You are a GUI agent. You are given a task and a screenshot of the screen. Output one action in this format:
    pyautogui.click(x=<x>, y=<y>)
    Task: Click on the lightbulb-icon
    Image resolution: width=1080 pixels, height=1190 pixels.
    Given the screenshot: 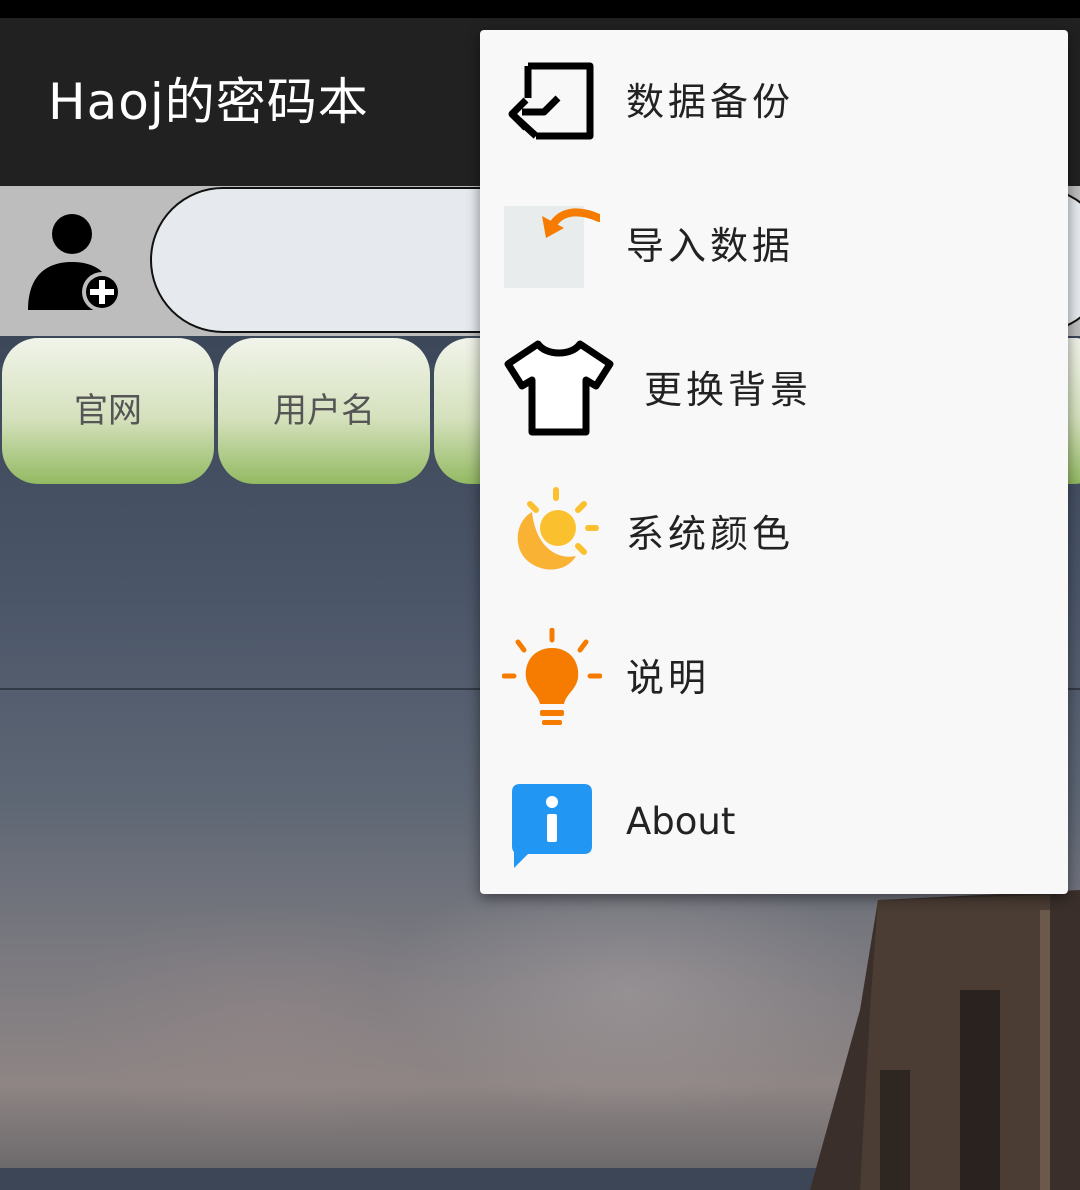 What is the action you would take?
    pyautogui.click(x=552, y=676)
    